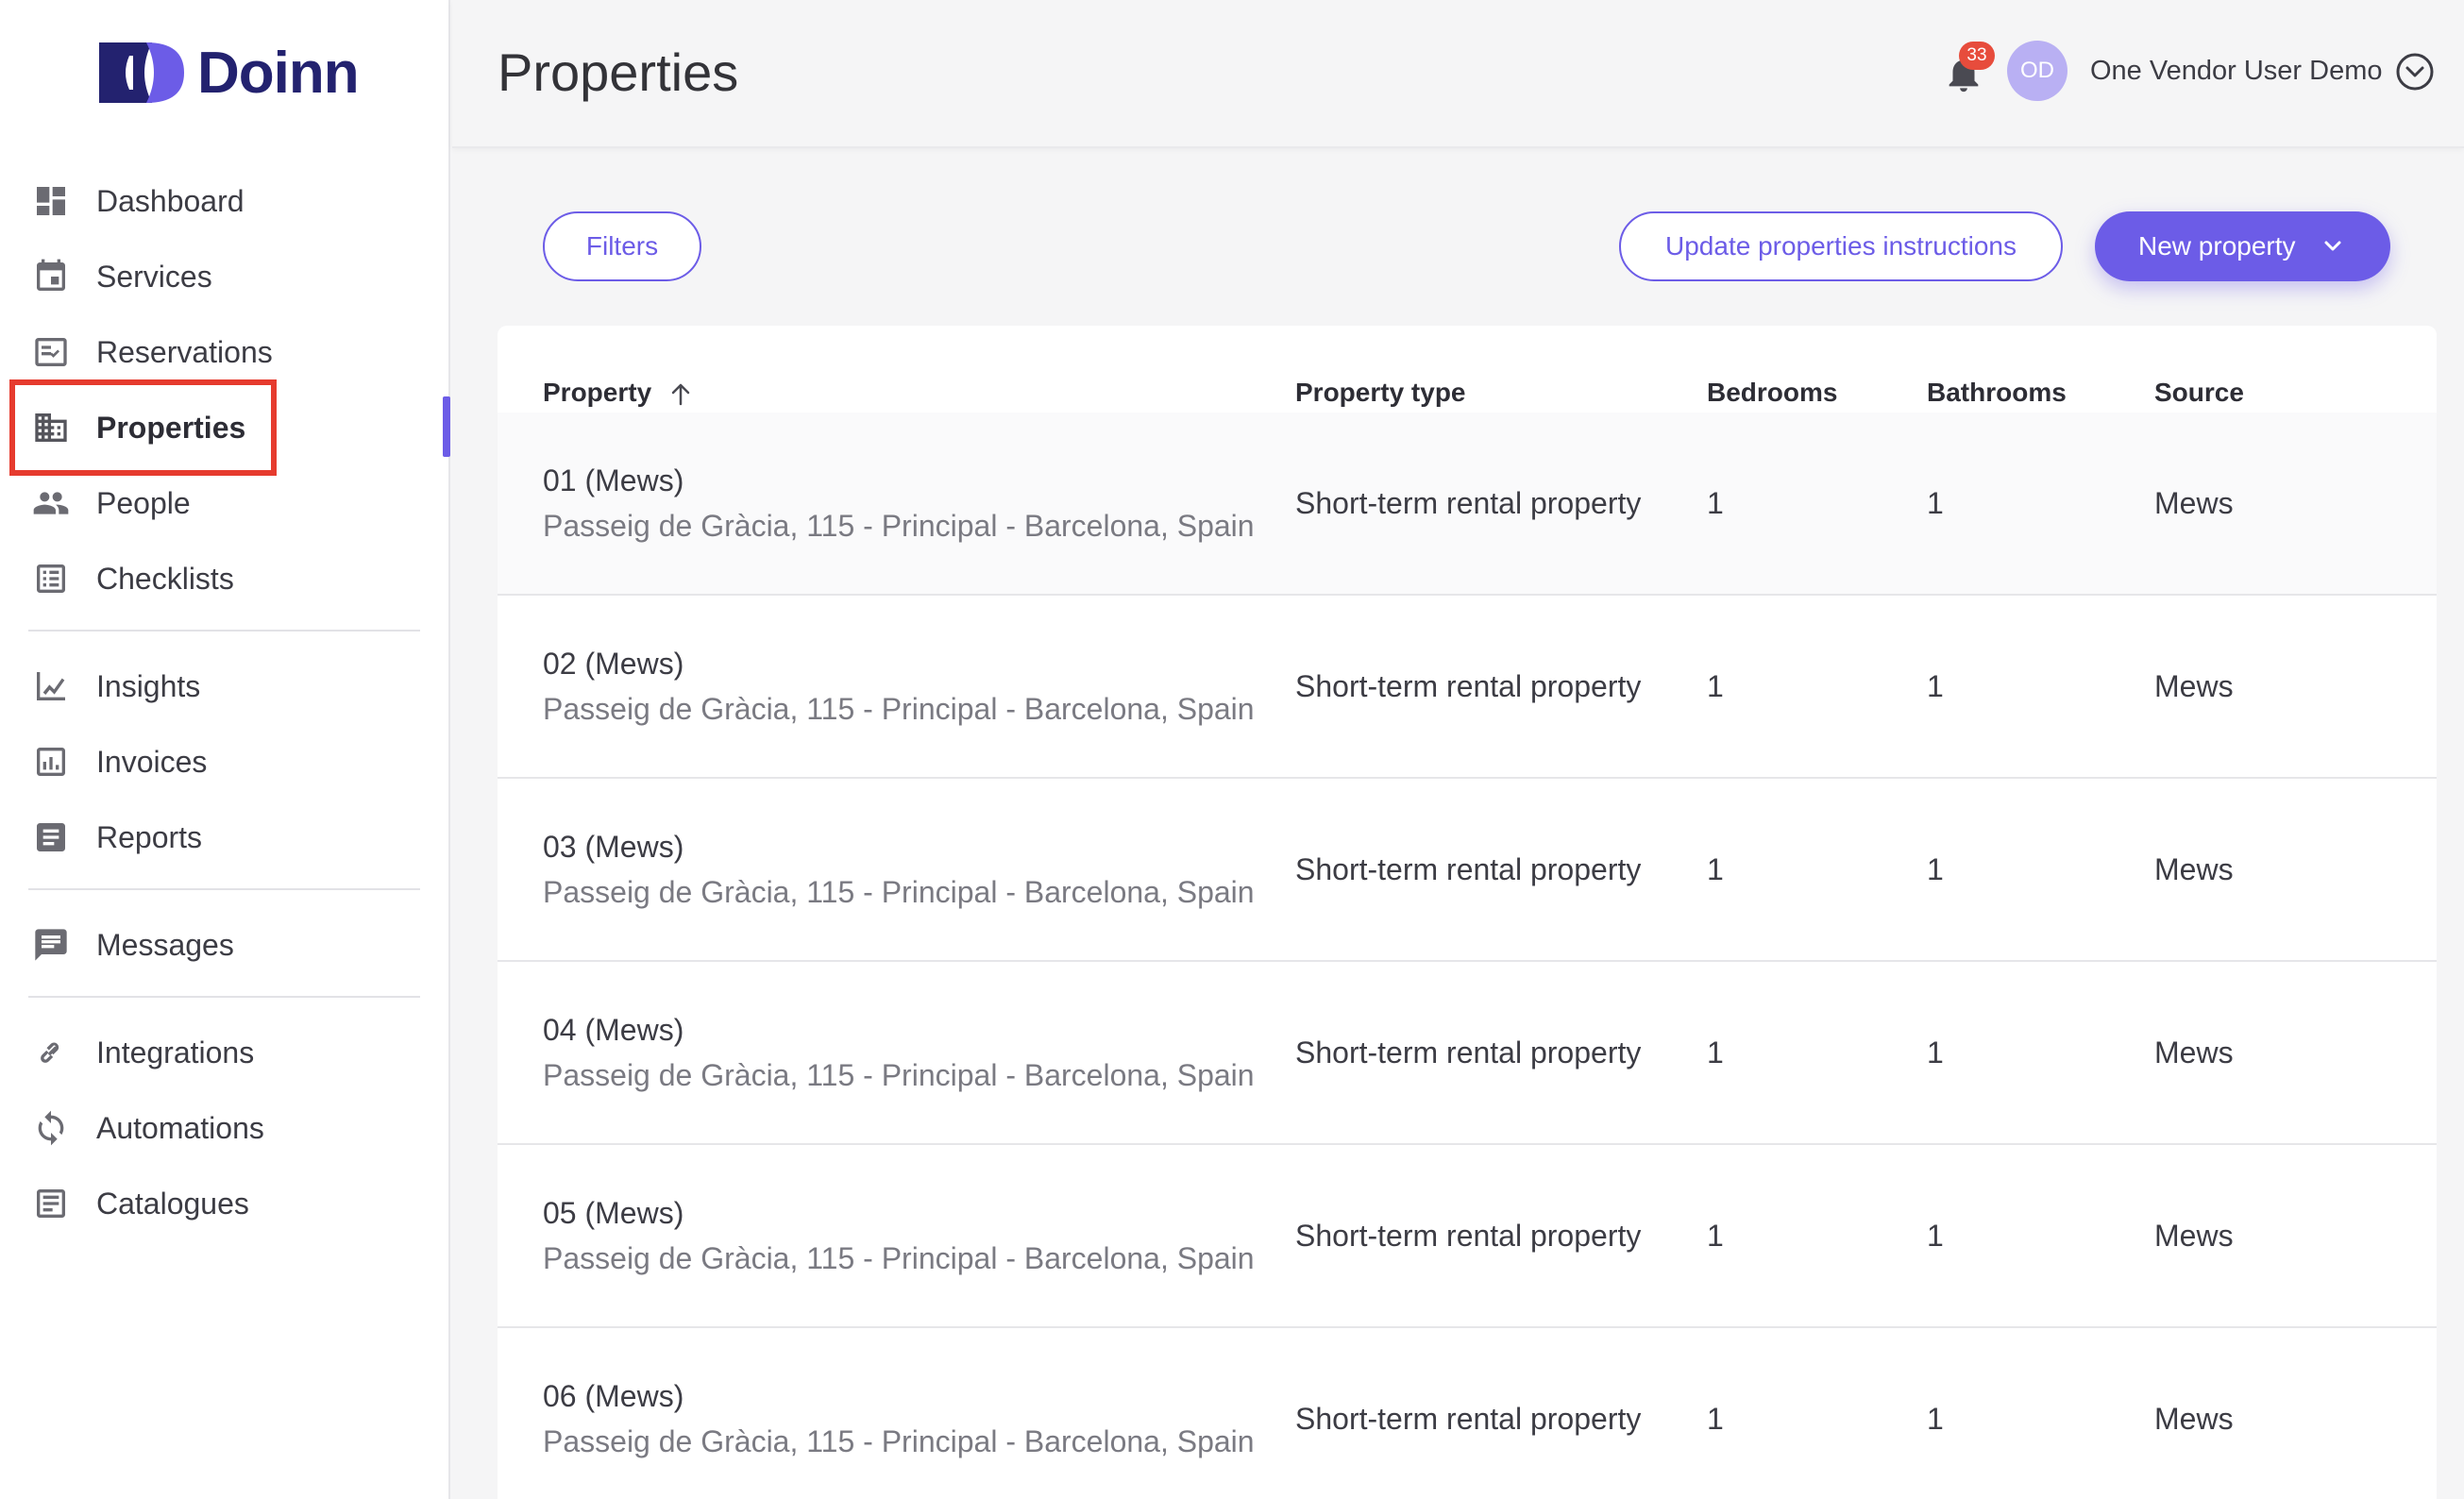 The image size is (2464, 1499). Describe the element at coordinates (1841, 246) in the screenshot. I see `update-properties-instructions-button: Update properties instructions` at that location.